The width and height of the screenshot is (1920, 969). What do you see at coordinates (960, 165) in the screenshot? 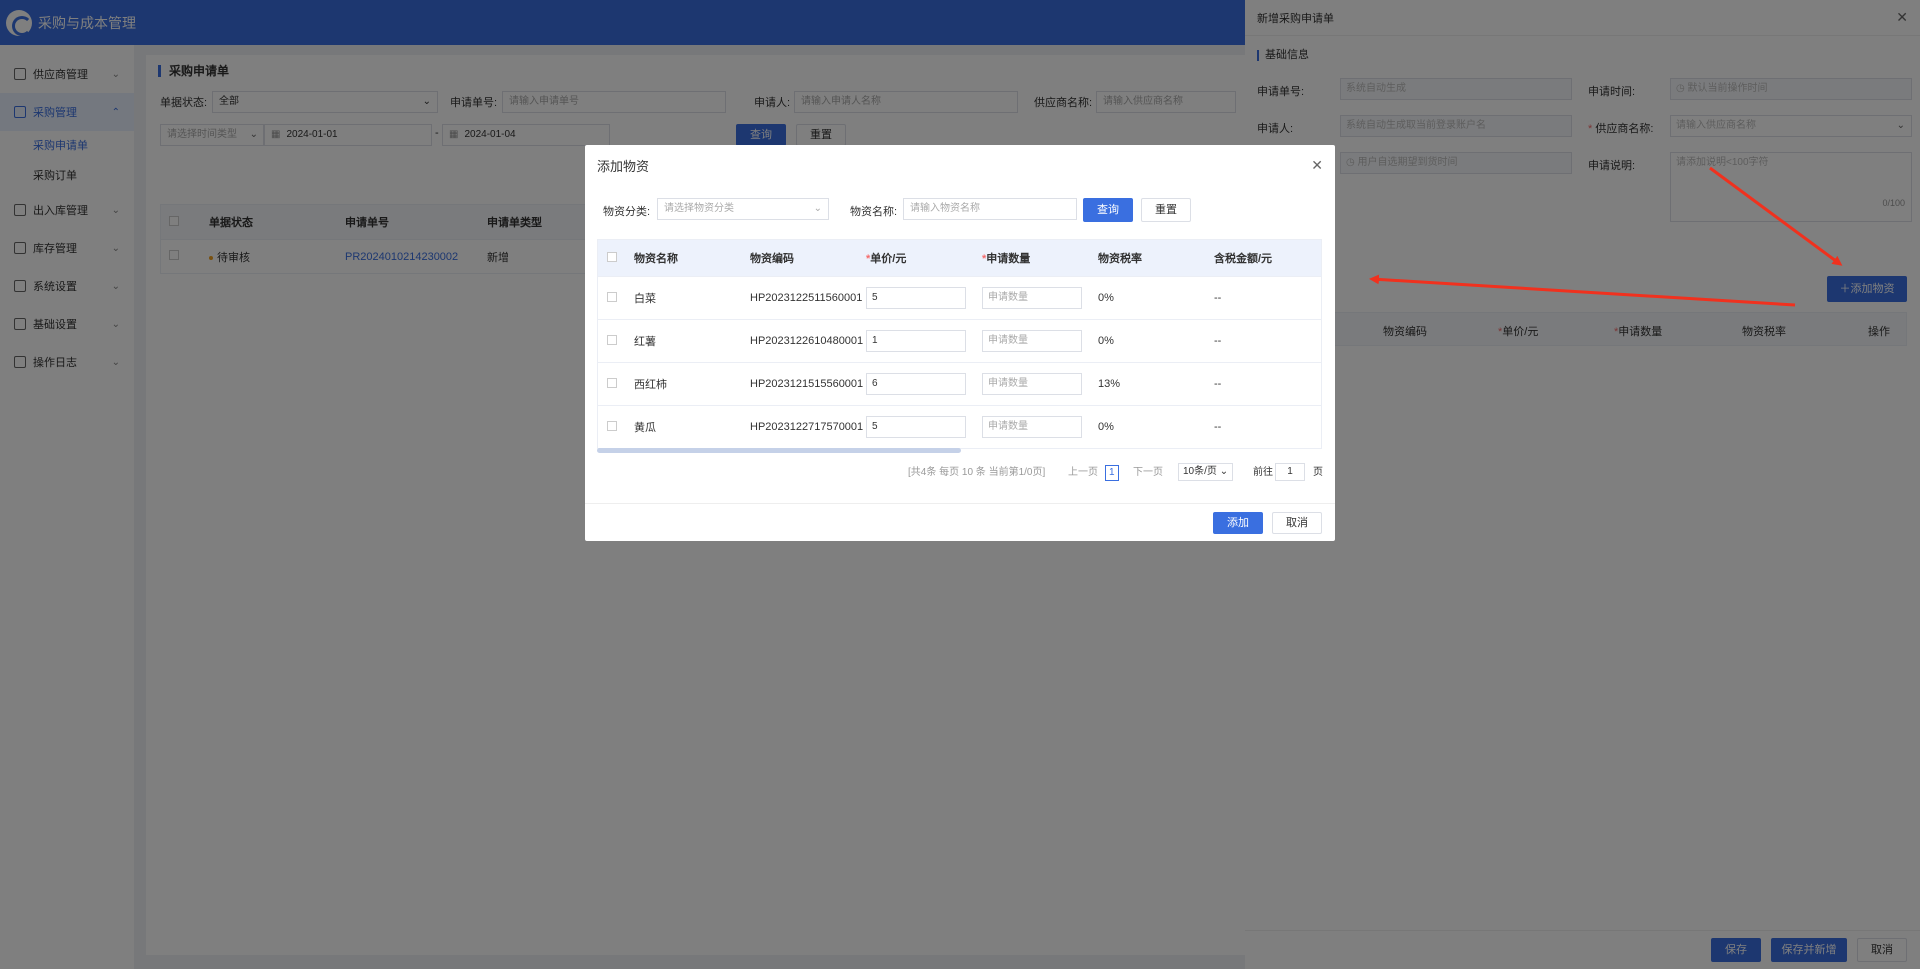
I see `modal-header: 添加物资 ✕` at bounding box center [960, 165].